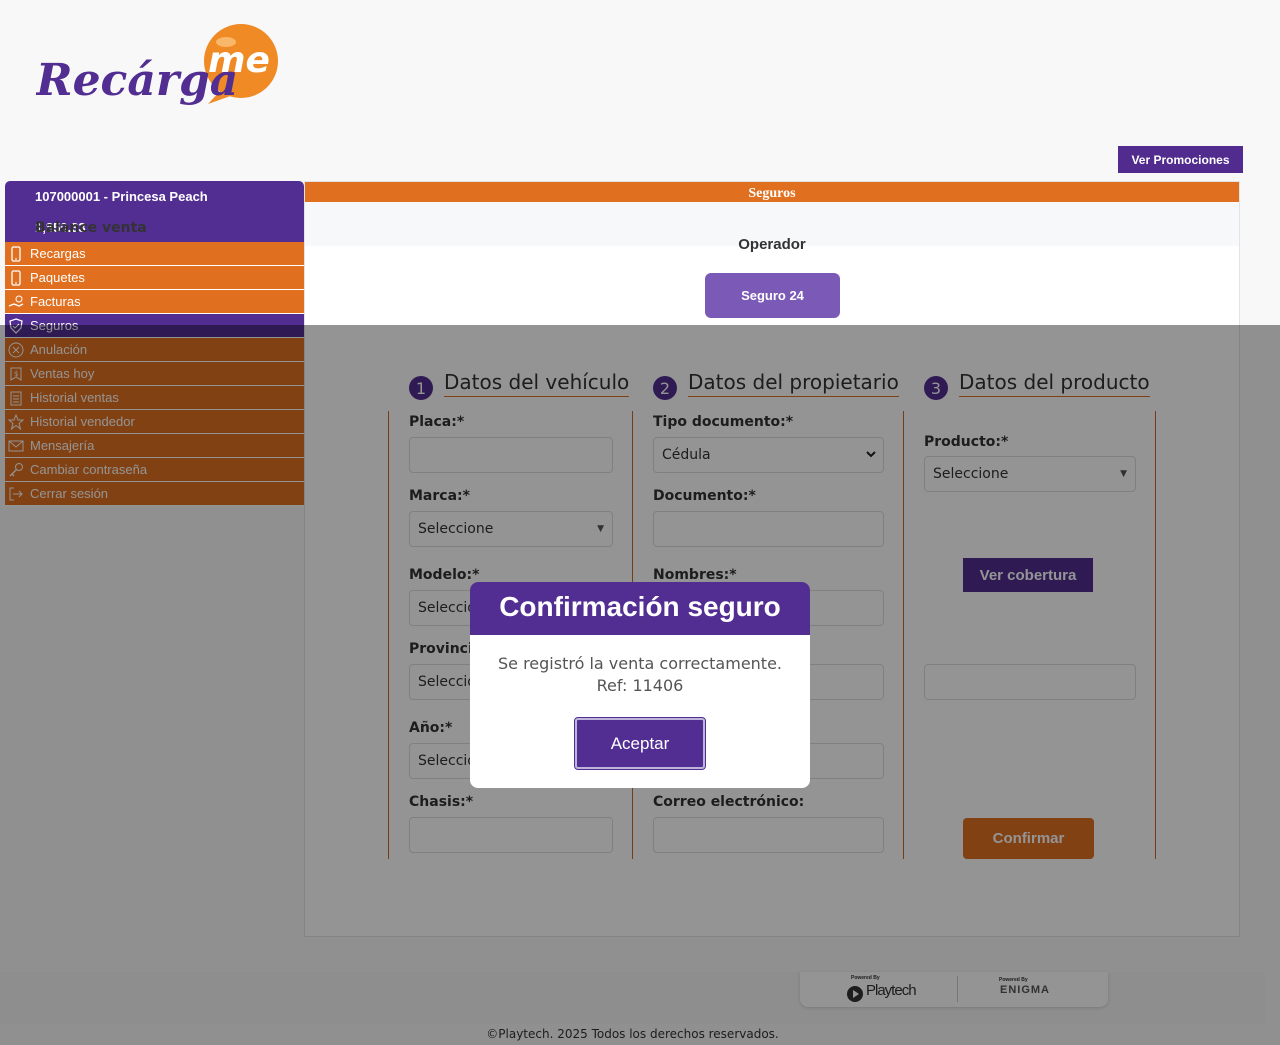  What do you see at coordinates (16, 302) in the screenshot?
I see `money-hand-icon` at bounding box center [16, 302].